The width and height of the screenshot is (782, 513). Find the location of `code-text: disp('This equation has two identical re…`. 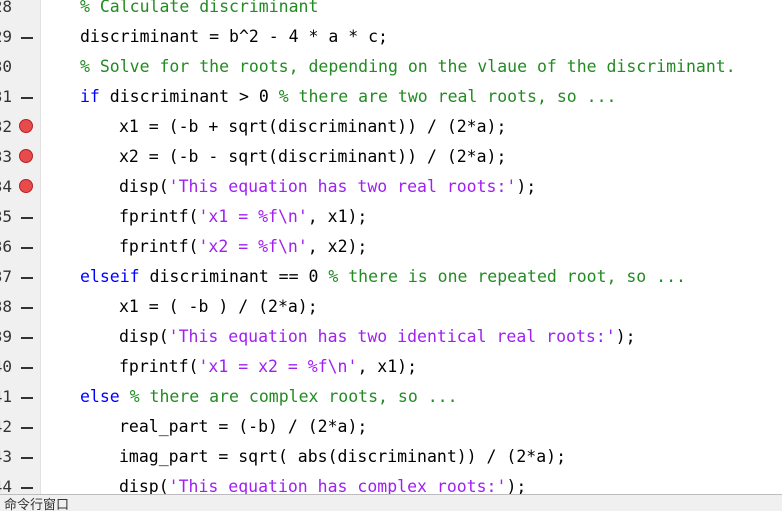

code-text: disp('This equation has two identical re… is located at coordinates (377, 337).